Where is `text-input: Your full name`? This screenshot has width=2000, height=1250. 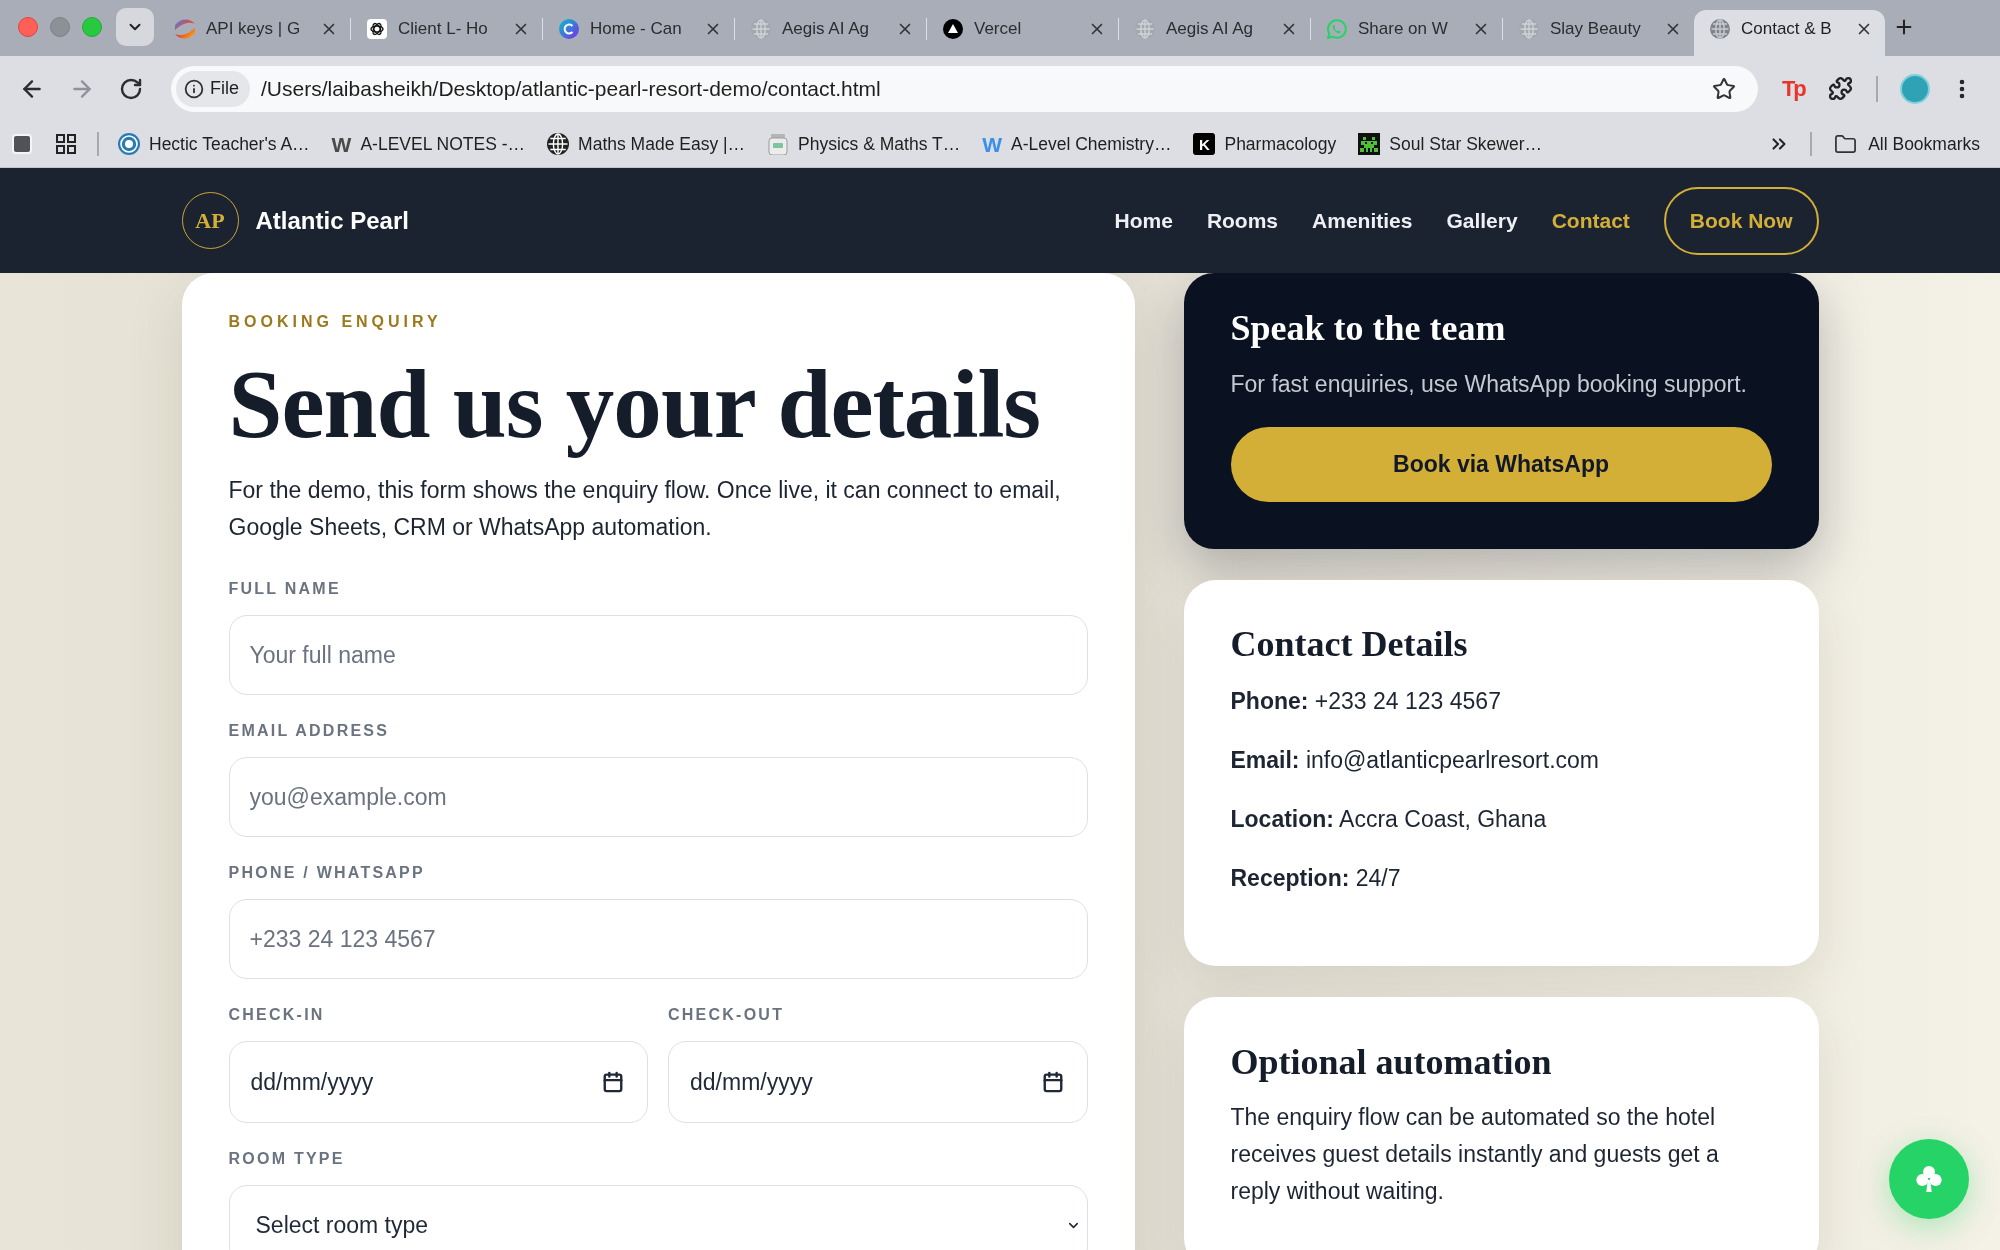
text-input: Your full name is located at coordinates (658, 655).